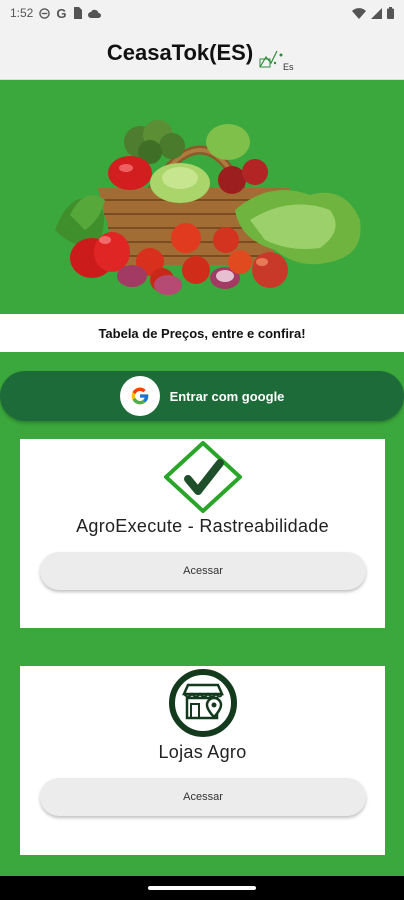  I want to click on card-title: AgroExecute - Rastreabilidade, so click(202, 526).